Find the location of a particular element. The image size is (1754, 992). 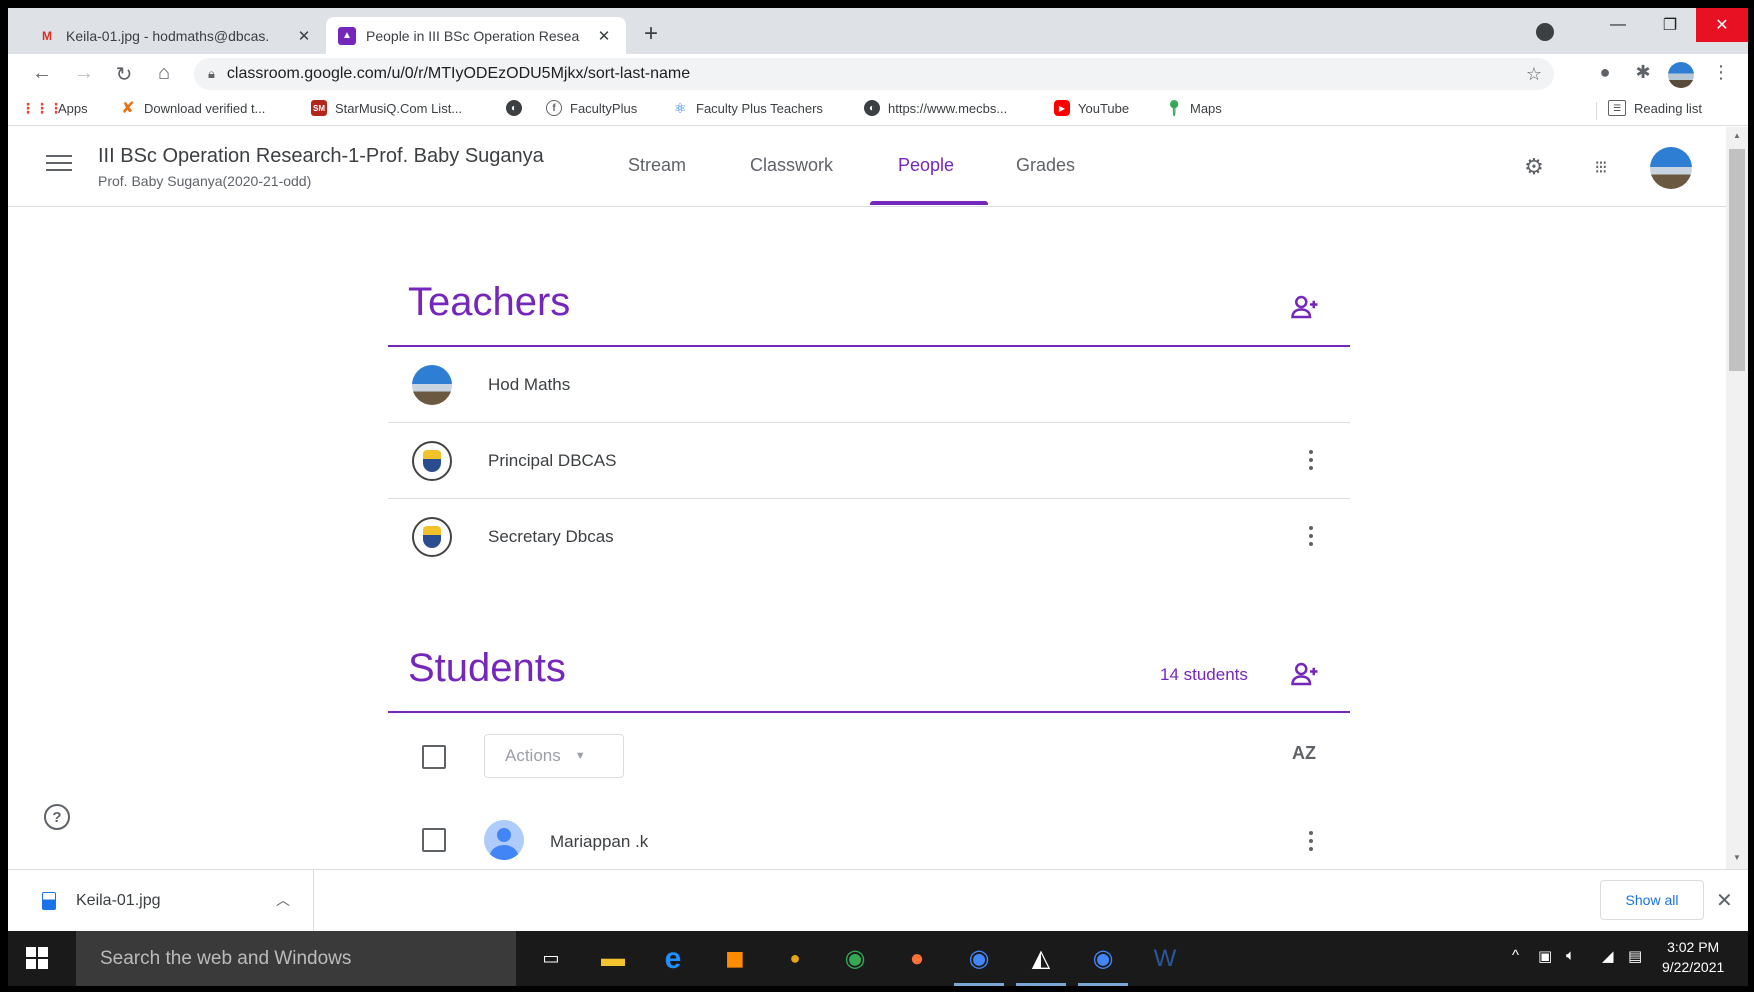

photos-icon: ◭ is located at coordinates (1041, 958).